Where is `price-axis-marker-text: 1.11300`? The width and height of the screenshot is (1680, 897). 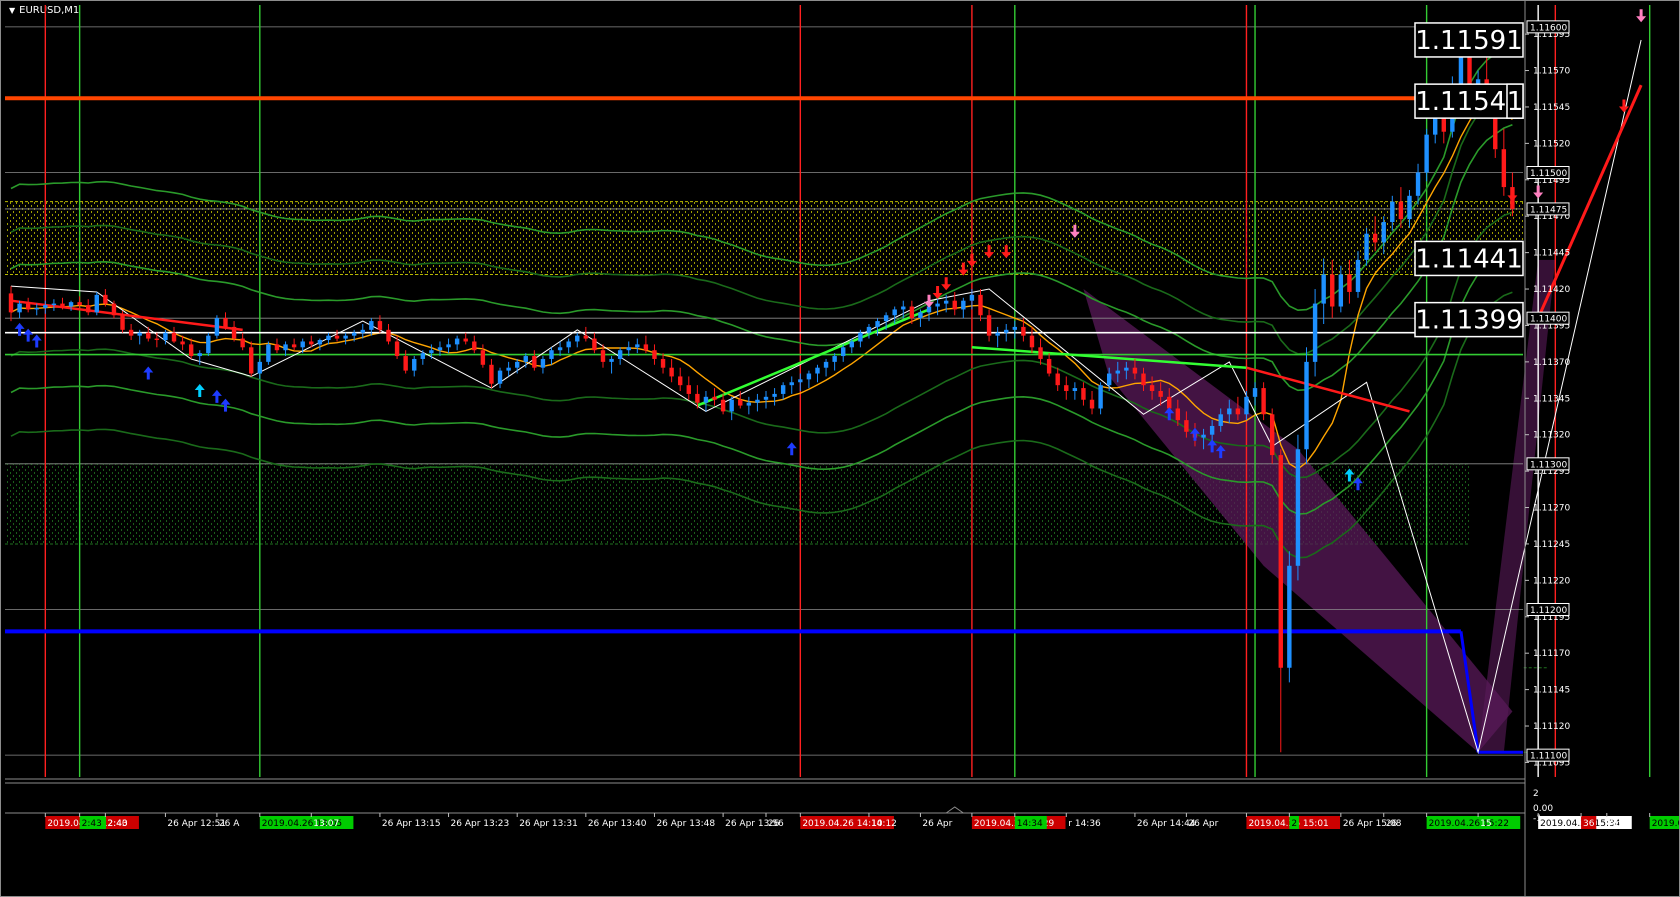 price-axis-marker-text: 1.11300 is located at coordinates (1548, 465).